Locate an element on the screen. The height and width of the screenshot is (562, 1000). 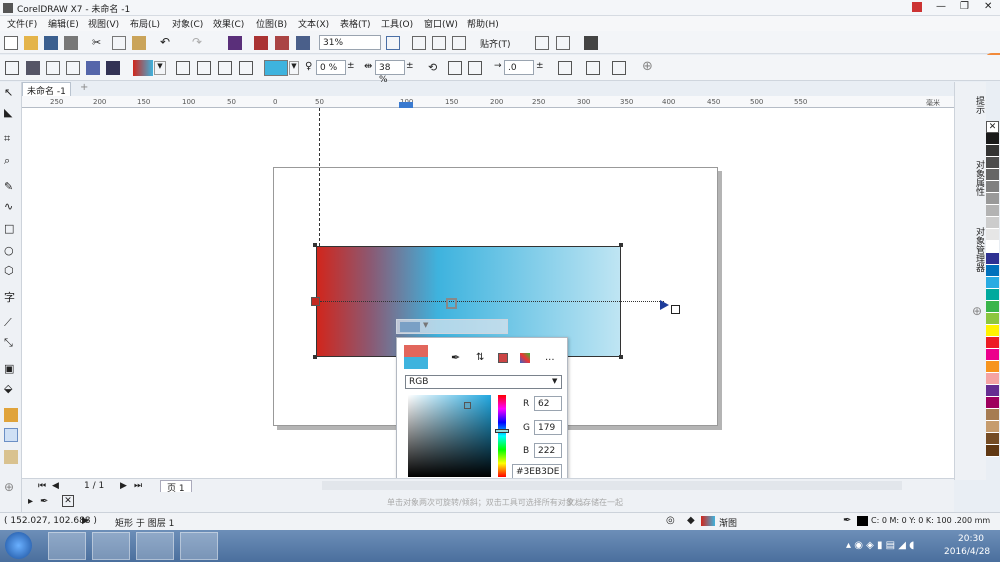
open-icon is located at coordinates (31, 43).